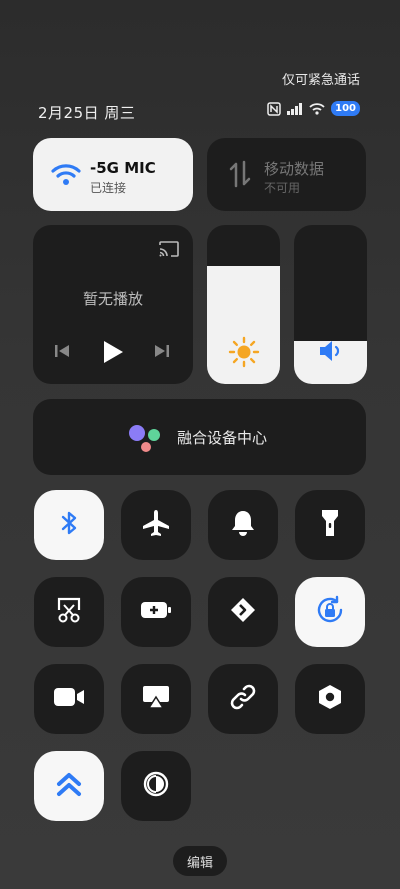  I want to click on hexagon-gear-icon, so click(330, 699).